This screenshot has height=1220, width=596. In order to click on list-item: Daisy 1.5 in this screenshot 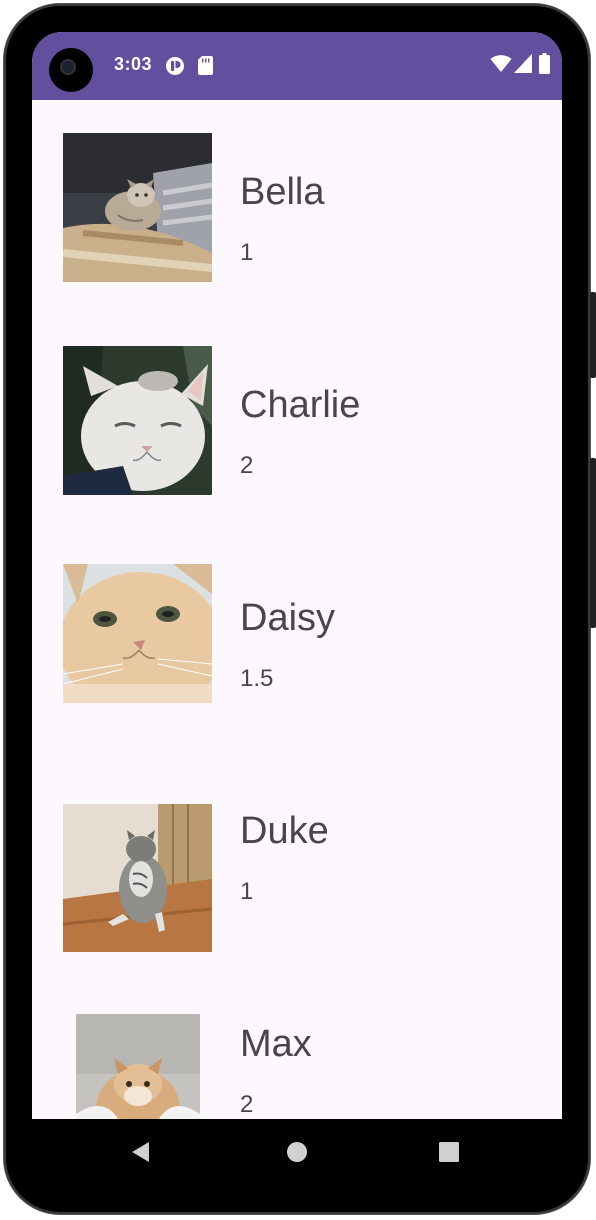, I will do `click(297, 626)`.